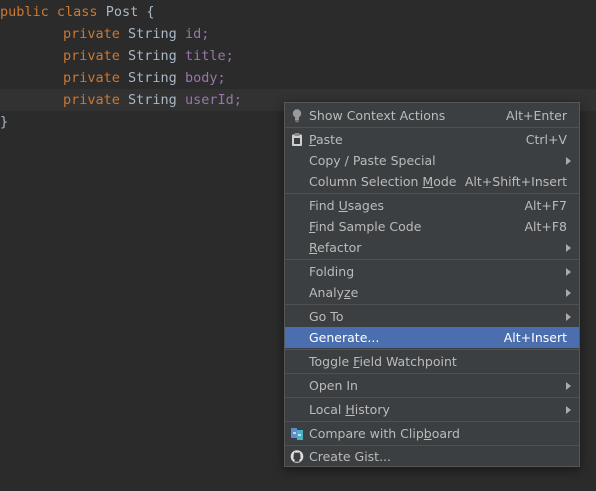 This screenshot has height=491, width=596. Describe the element at coordinates (535, 337) in the screenshot. I see `shortcut-label: Alt+Insert` at that location.